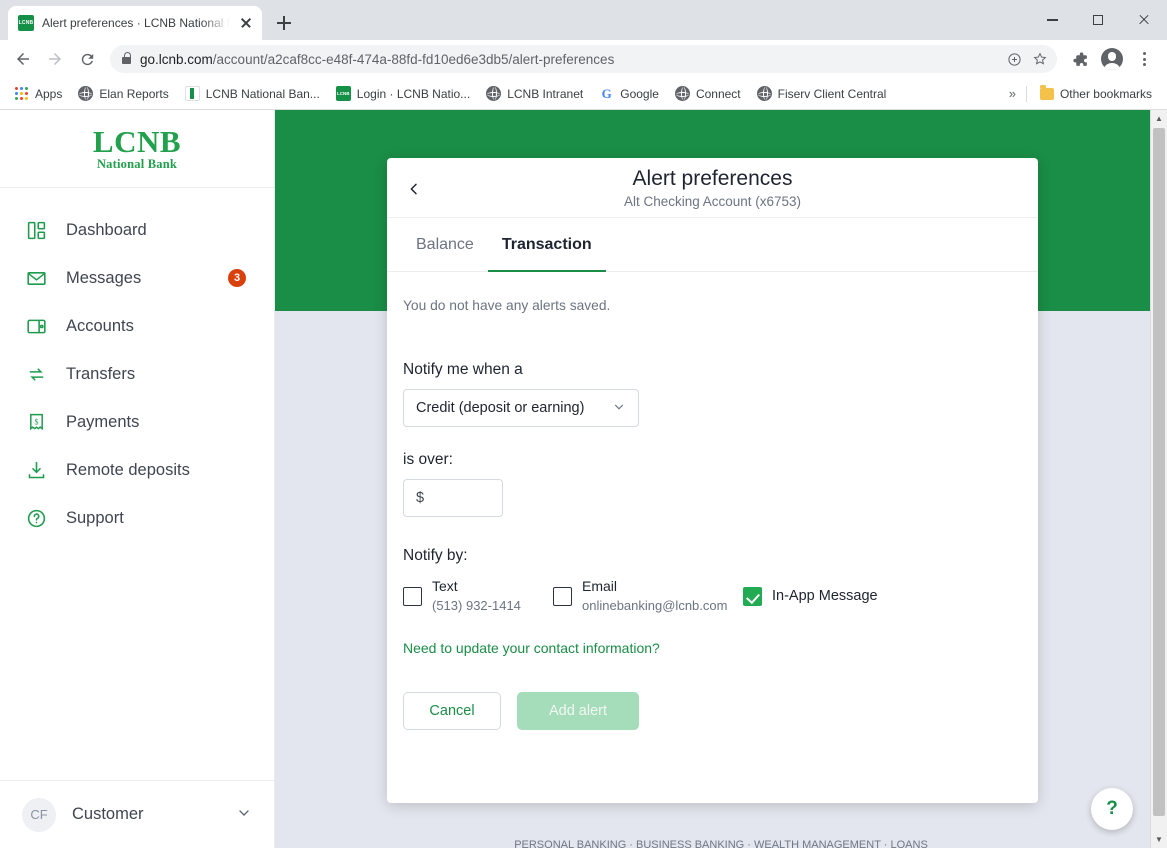 This screenshot has height=848, width=1167. Describe the element at coordinates (562, 596) in the screenshot. I see `email-checkbox` at that location.